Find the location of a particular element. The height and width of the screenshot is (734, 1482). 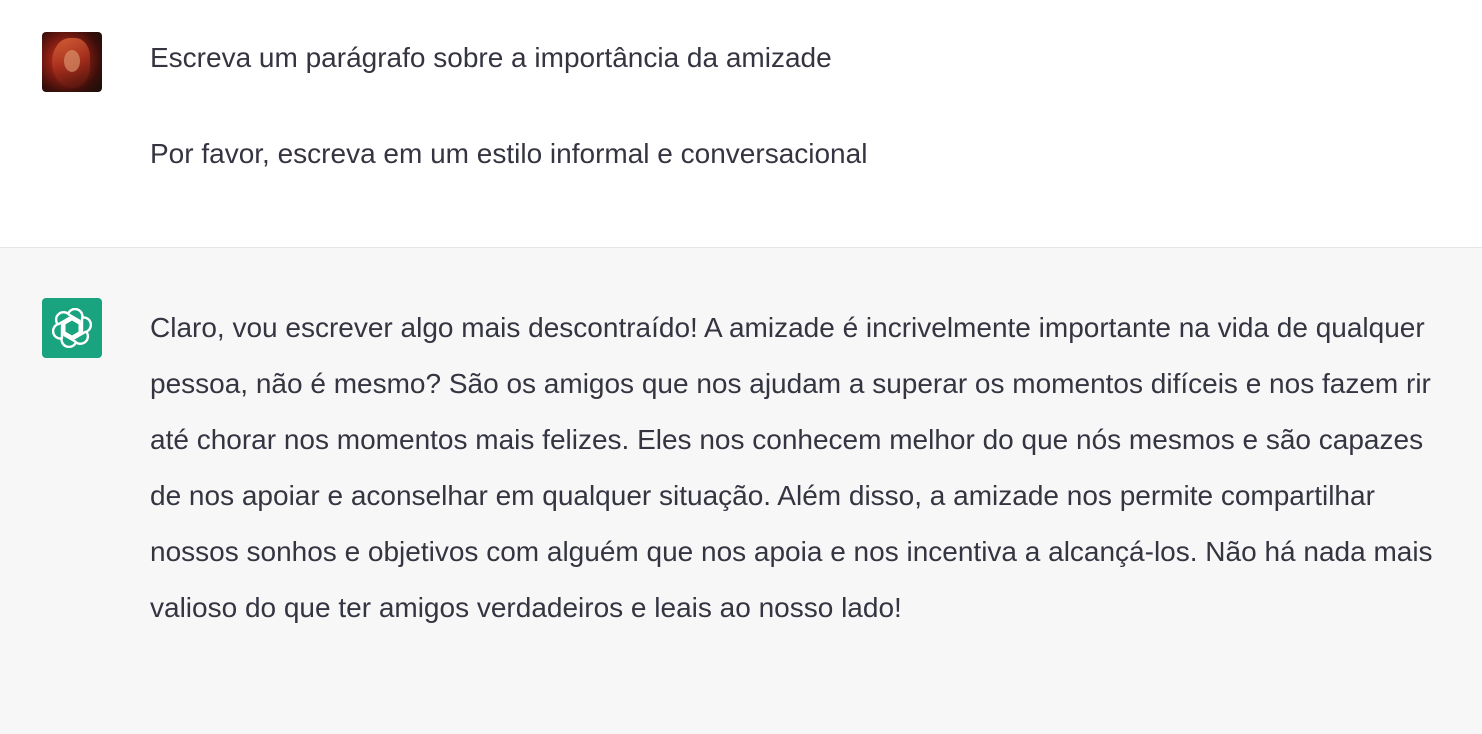

assistant-avatar is located at coordinates (72, 328).